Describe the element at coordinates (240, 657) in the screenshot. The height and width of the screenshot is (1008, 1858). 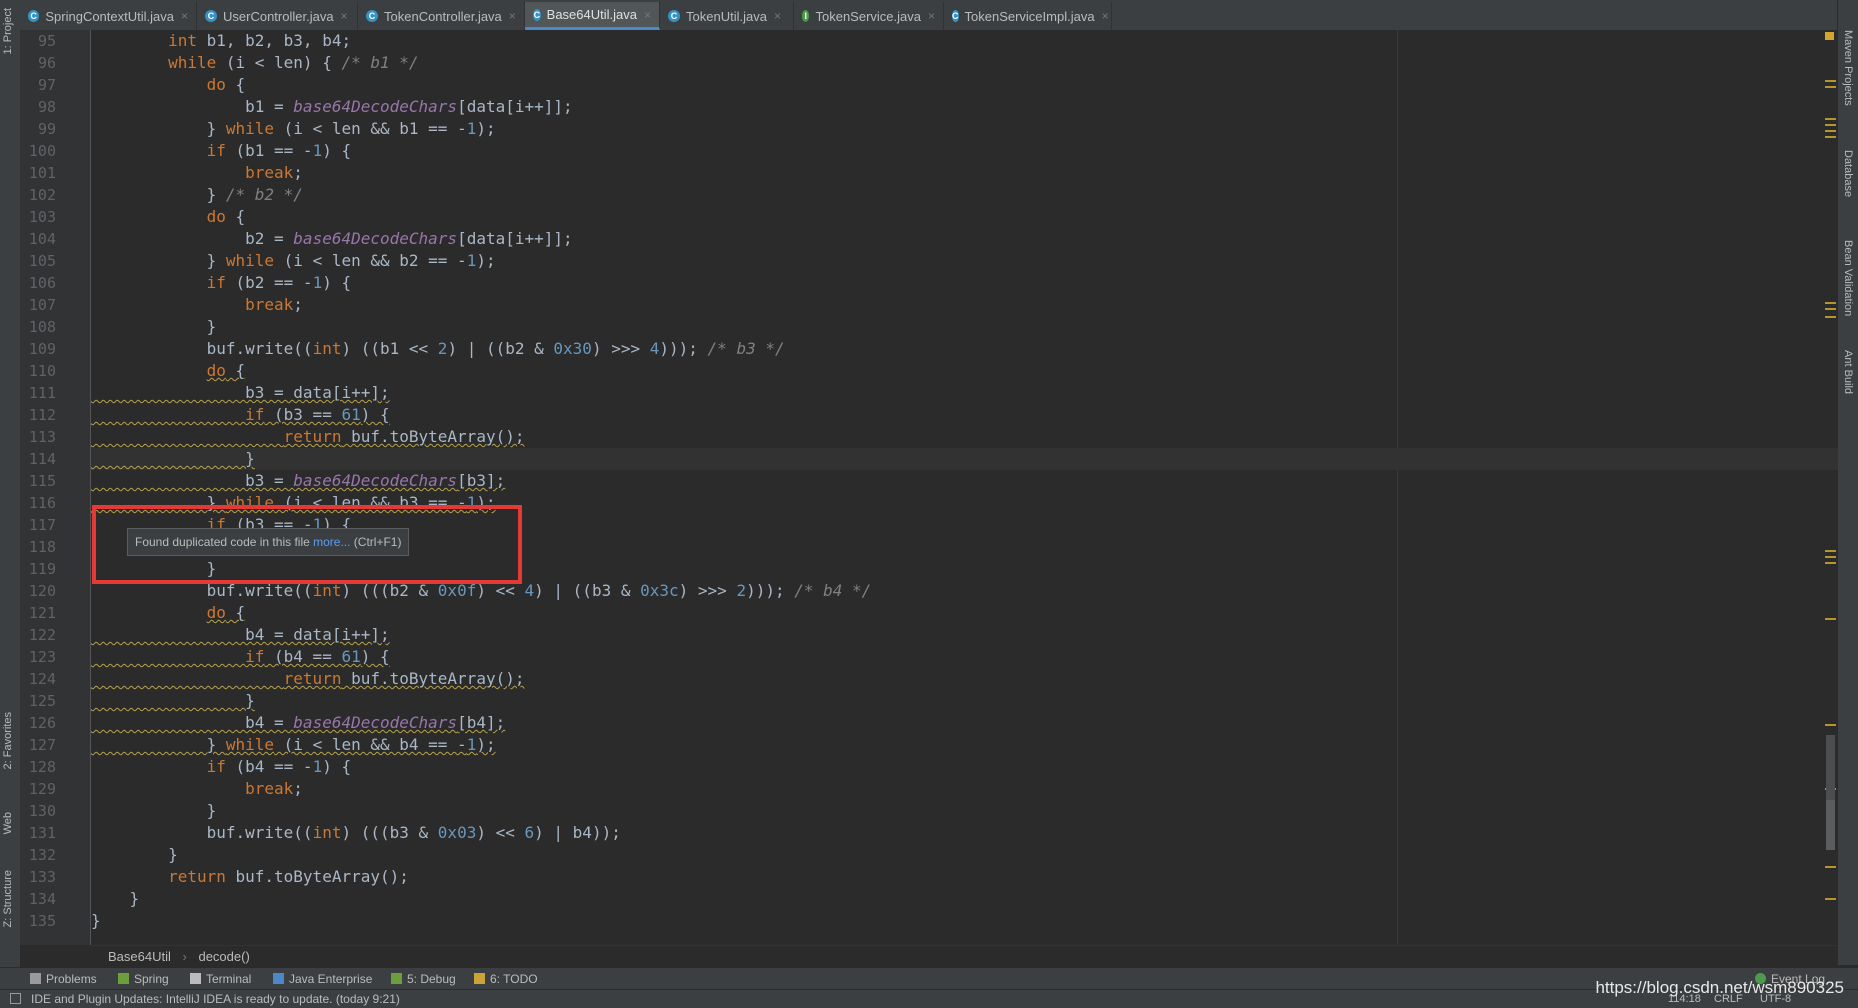
I see `code-line: if (b4 == 61) {` at that location.